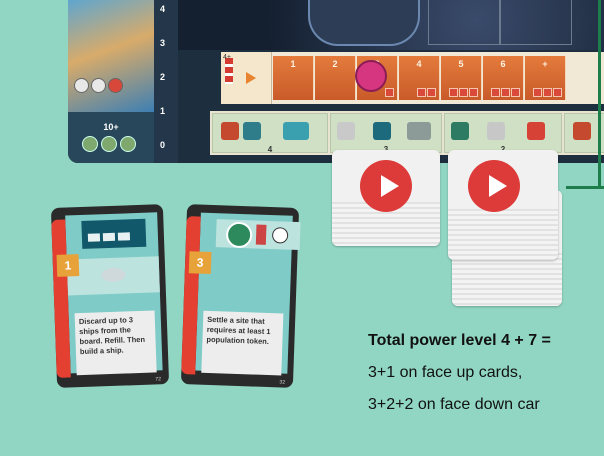 The image size is (604, 456). What do you see at coordinates (503, 78) in the screenshot?
I see `track-cell: 6` at bounding box center [503, 78].